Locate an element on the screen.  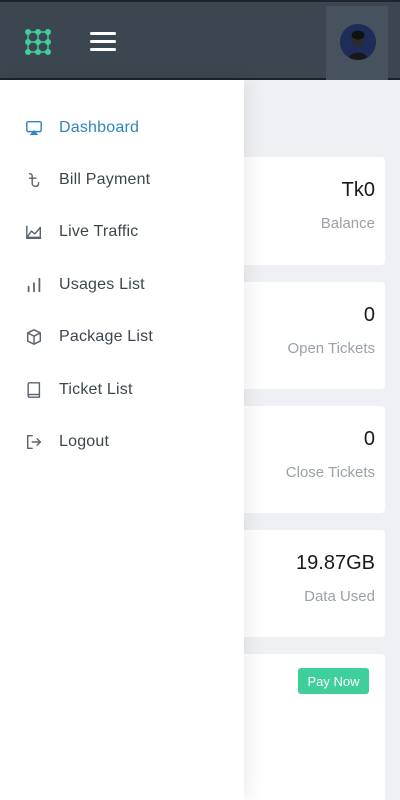
sidebar-item-usages-list: Usages List is located at coordinates (122, 285).